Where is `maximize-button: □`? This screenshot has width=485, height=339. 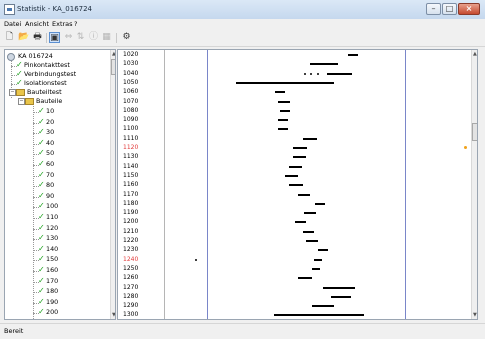
maximize-button: □ is located at coordinates (449, 9).